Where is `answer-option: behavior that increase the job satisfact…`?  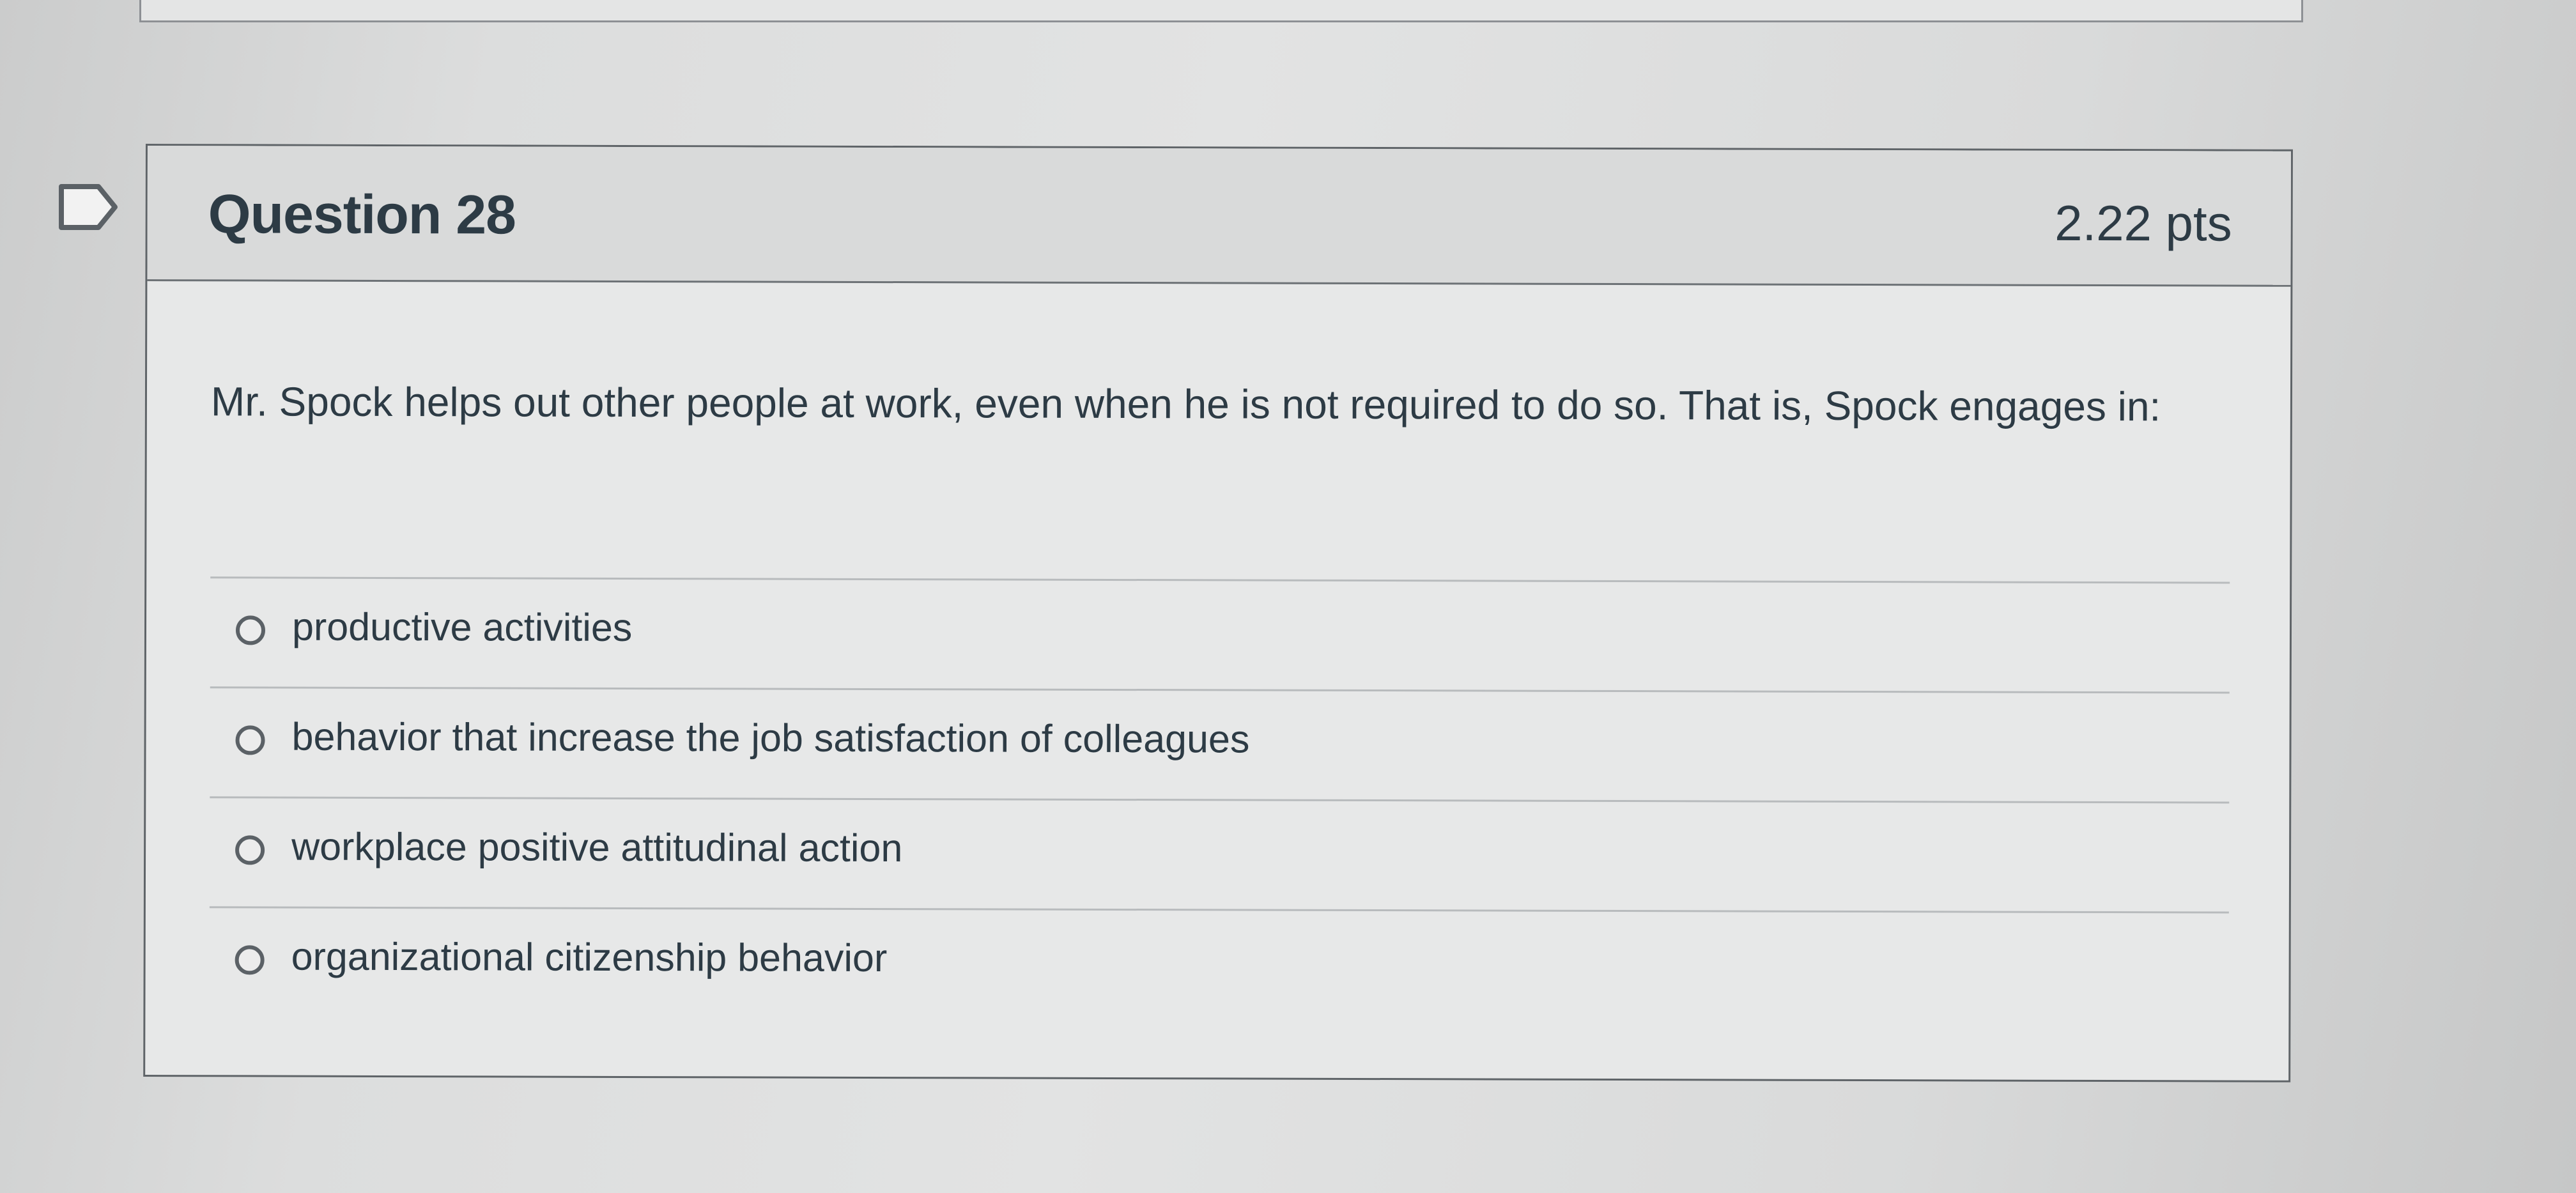
answer-option: behavior that increase the job satisfact… is located at coordinates (1220, 744).